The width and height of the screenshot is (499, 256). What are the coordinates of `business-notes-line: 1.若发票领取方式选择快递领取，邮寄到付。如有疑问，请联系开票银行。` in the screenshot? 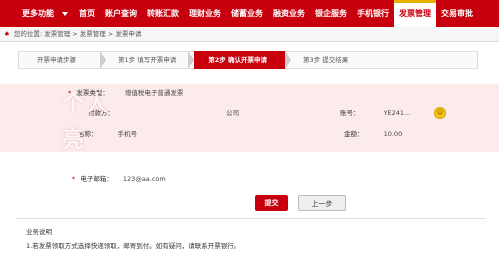 It's located at (133, 246).